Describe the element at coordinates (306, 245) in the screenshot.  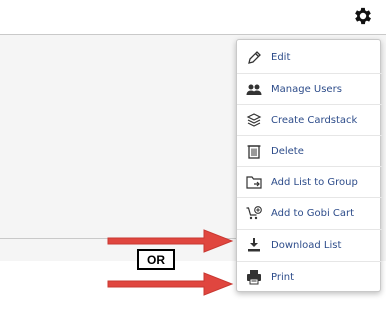
I see `menu-item-label: Download List` at that location.